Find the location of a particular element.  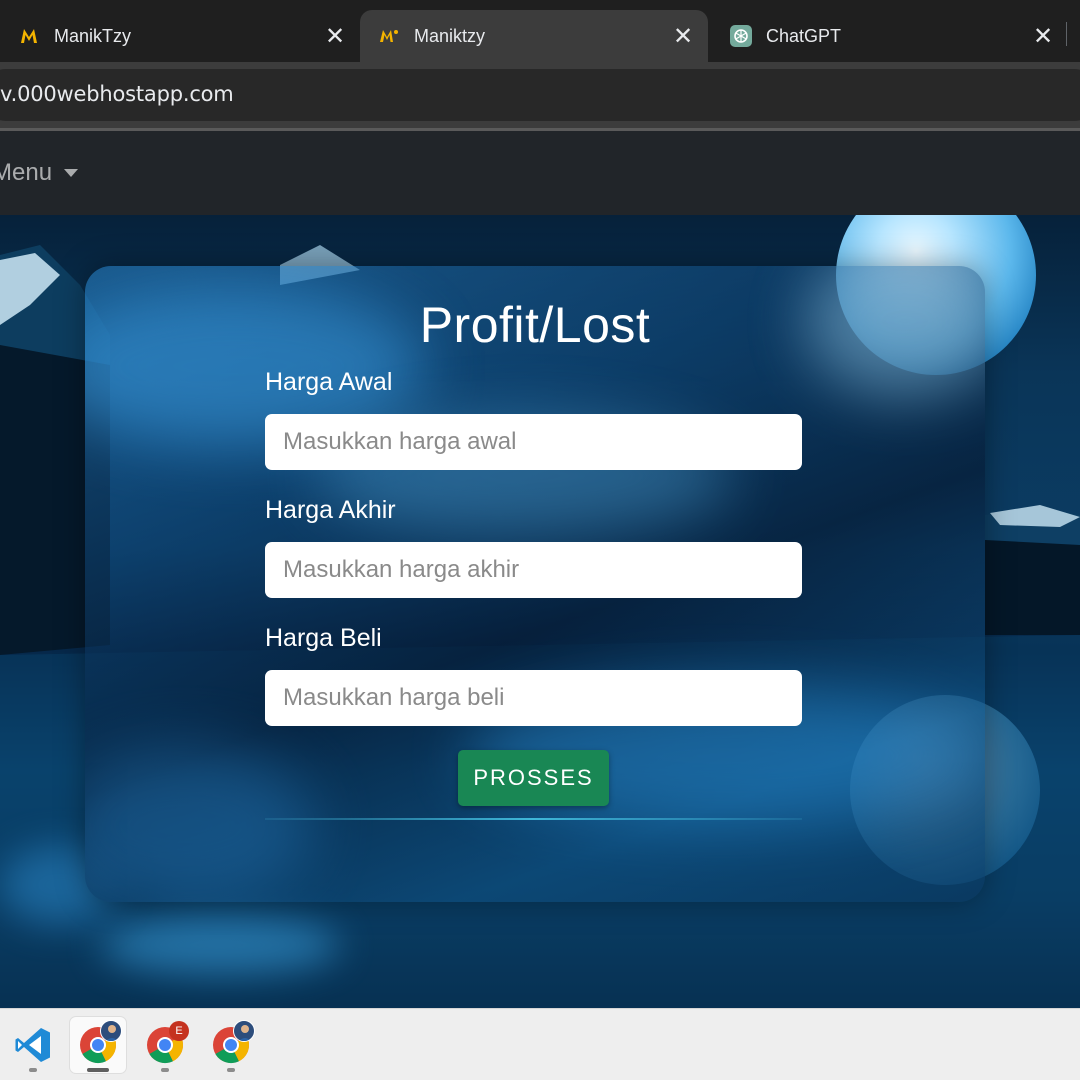

menu-dropdown: Menu is located at coordinates (39, 173).